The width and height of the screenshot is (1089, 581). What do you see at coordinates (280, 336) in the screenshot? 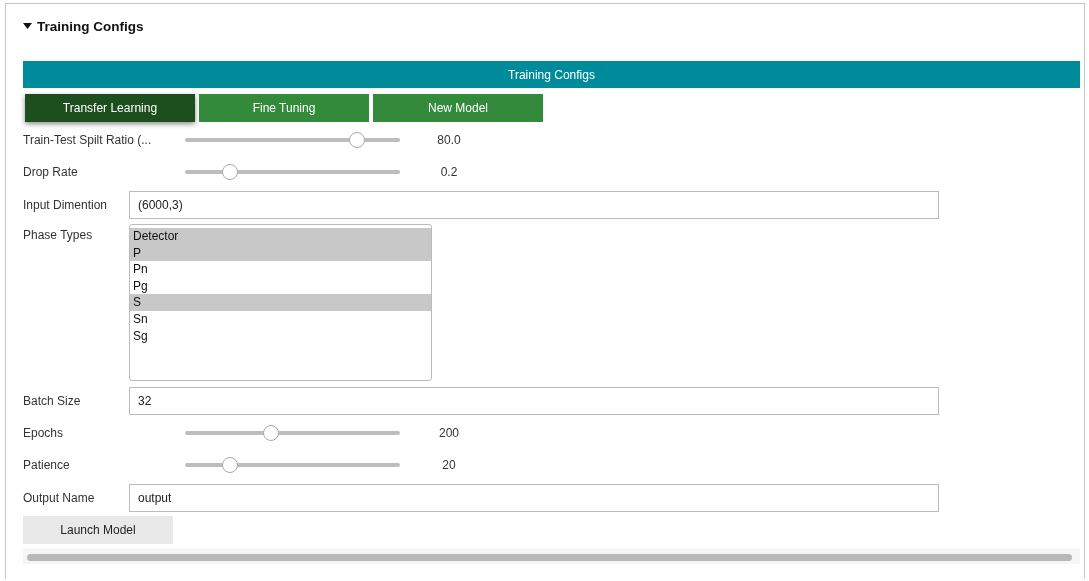
I see `list-option: Sg` at bounding box center [280, 336].